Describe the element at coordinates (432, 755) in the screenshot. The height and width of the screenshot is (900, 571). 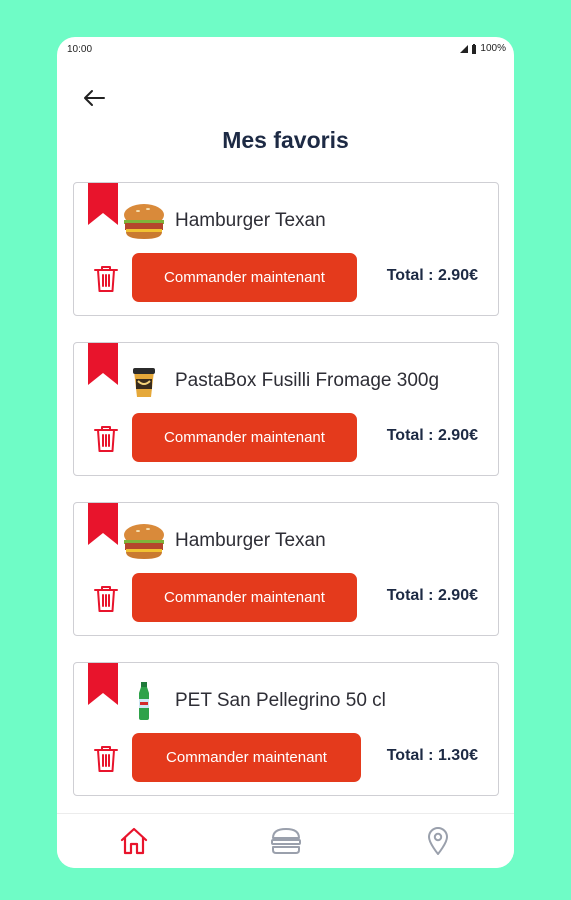
I see `total-price: Total : 1.30€` at that location.